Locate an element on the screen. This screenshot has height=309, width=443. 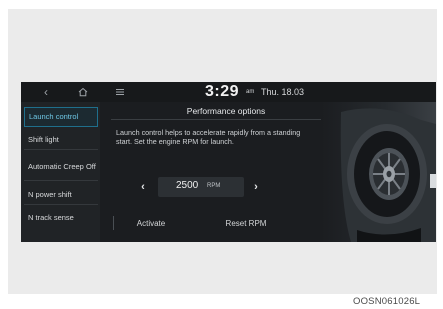
reset-rpm-button: Reset RPM is located at coordinates (246, 224).